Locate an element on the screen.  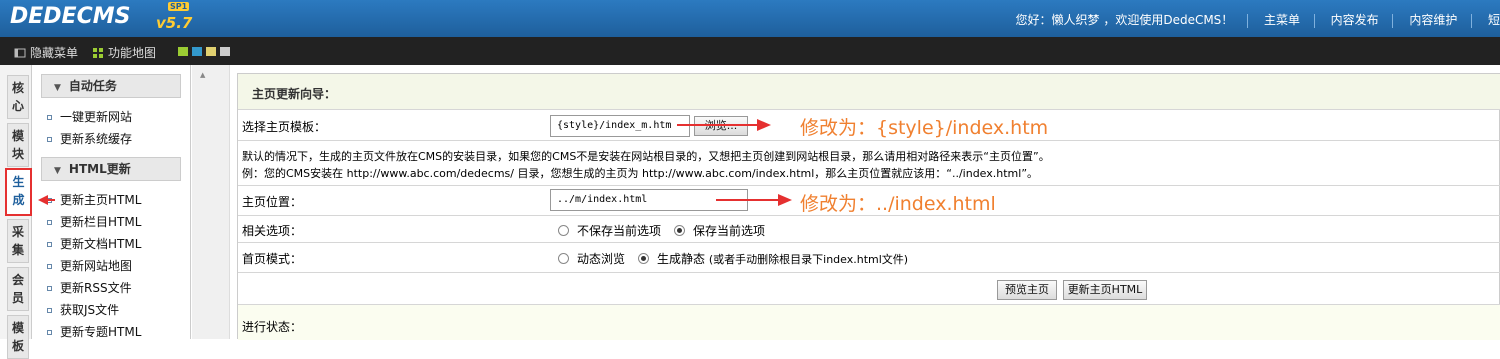
option-save: 保存当前选项 is located at coordinates (719, 230).